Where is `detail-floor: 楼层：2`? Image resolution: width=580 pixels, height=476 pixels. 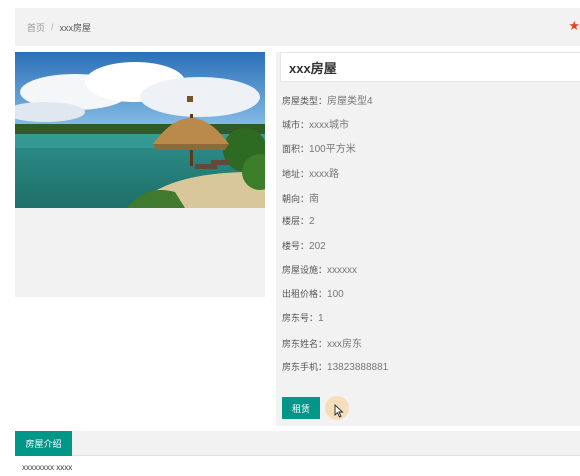 detail-floor: 楼层：2 is located at coordinates (298, 220).